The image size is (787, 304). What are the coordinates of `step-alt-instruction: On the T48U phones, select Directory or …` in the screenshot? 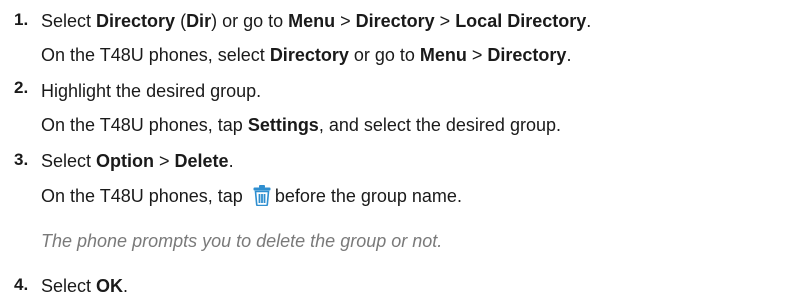 It's located at (306, 55).